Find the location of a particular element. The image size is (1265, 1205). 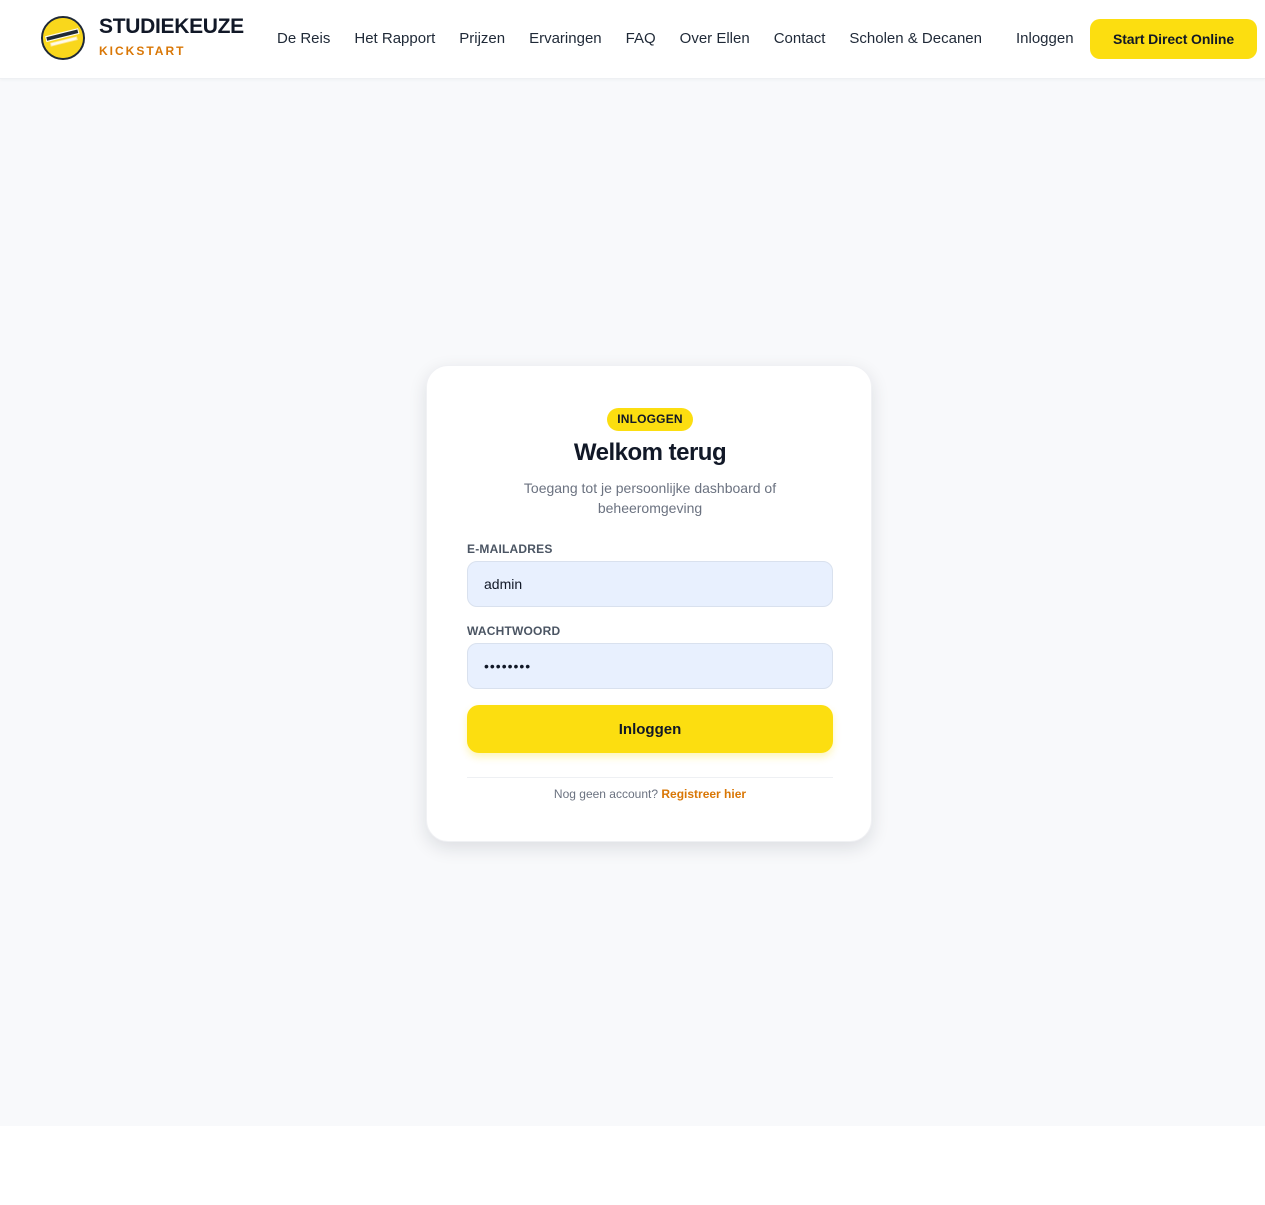

studiekeuze-logo-icon is located at coordinates (63, 38).